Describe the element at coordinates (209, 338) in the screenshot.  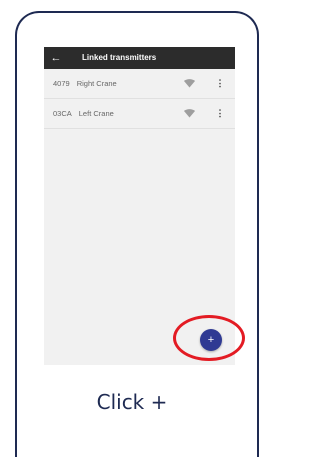
I see `highlight-circle` at that location.